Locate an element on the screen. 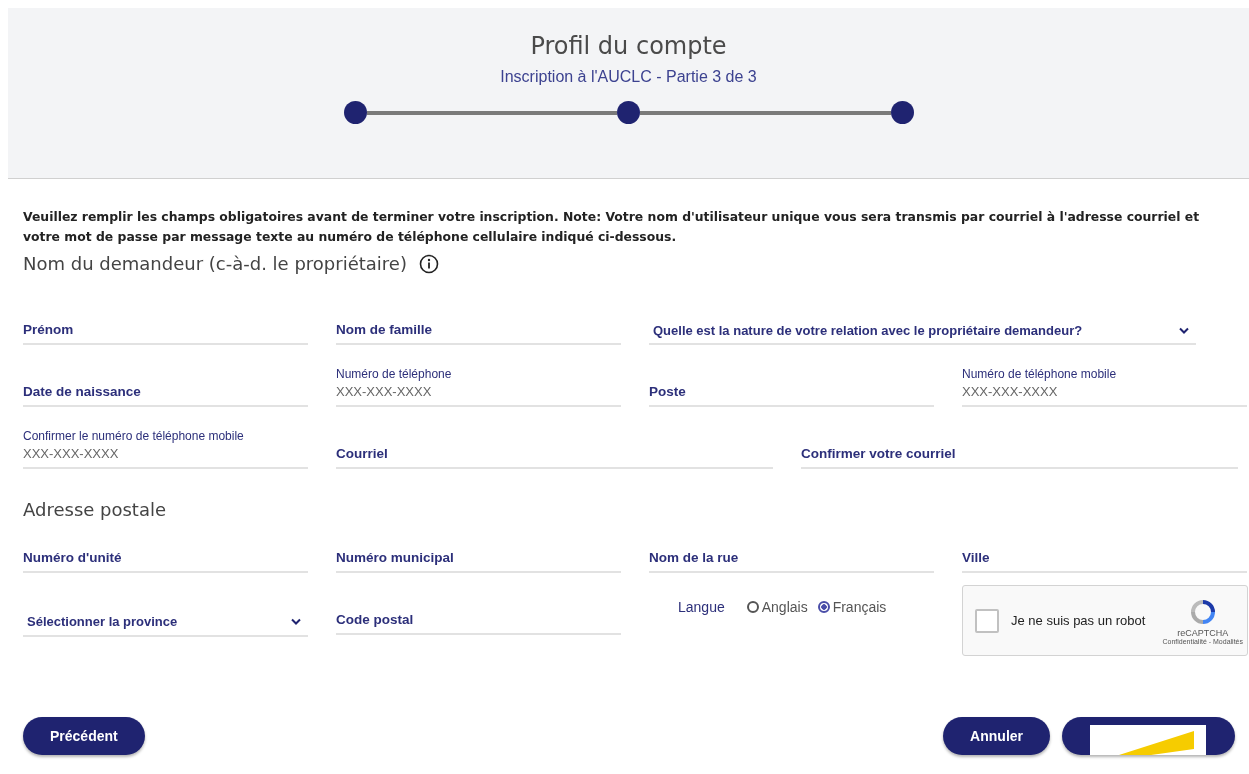 This screenshot has width=1249, height=774. text-field: Numéro d'unité is located at coordinates (165, 550).